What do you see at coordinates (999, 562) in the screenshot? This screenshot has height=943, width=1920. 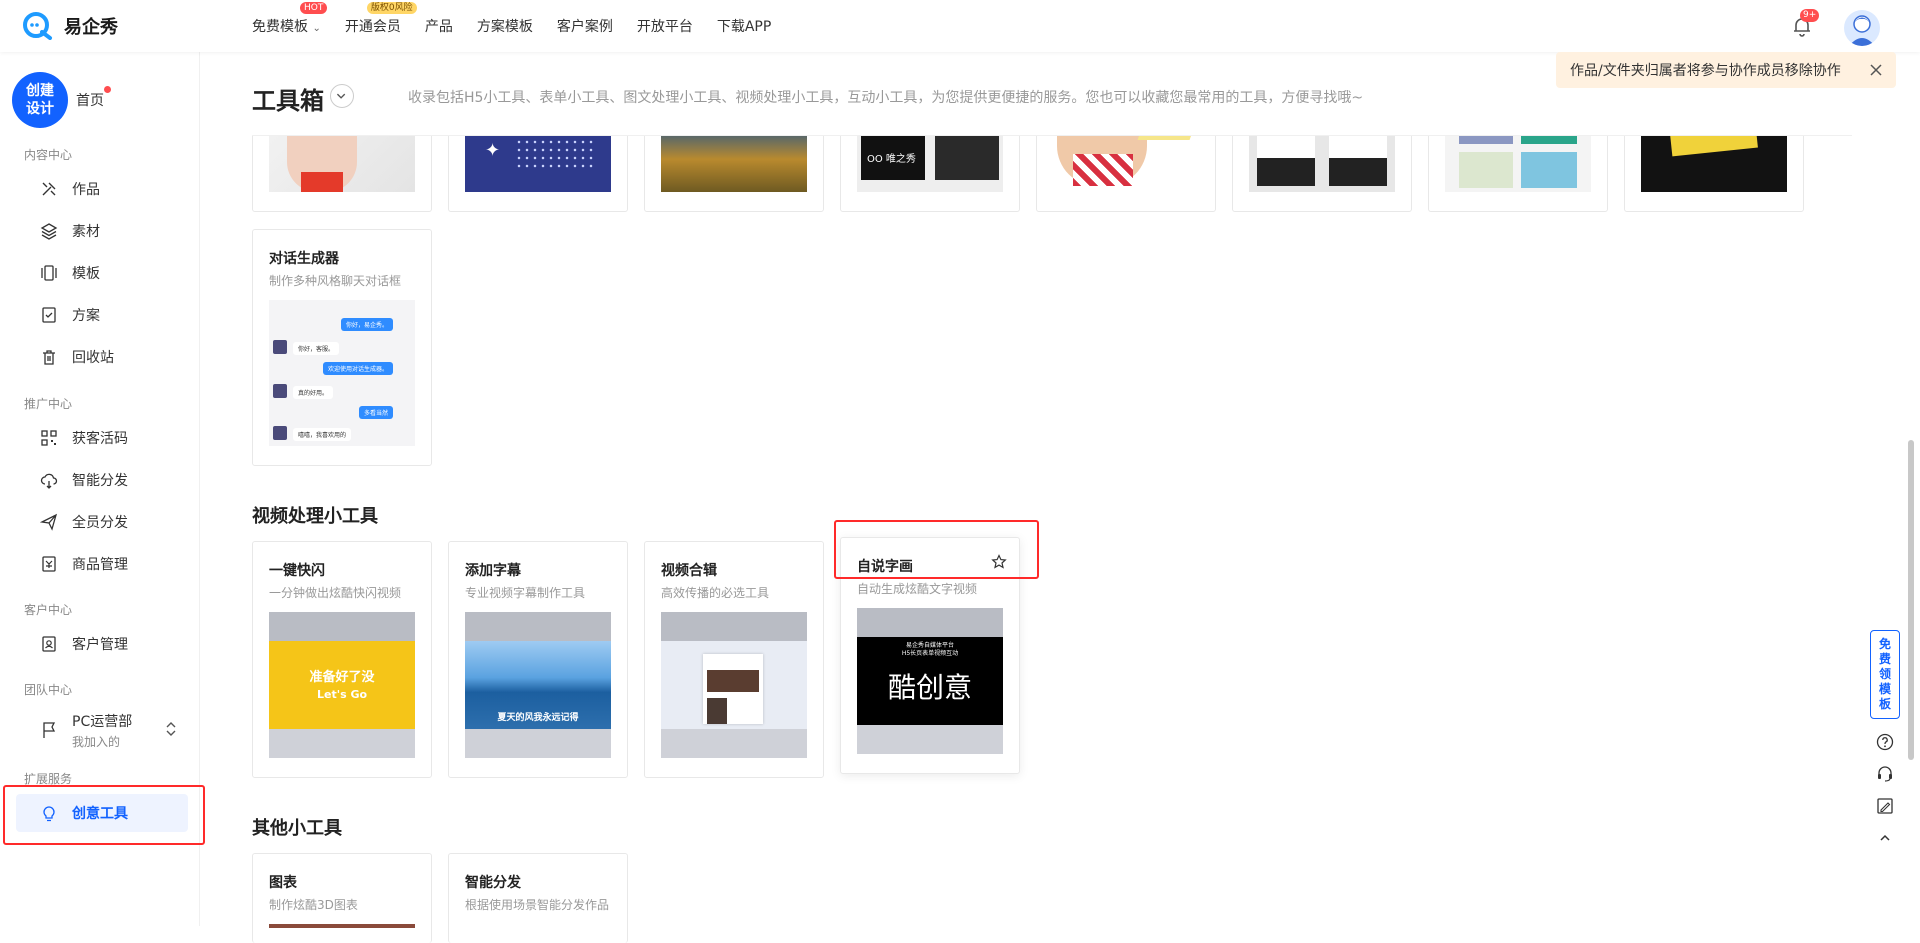 I see `star-icon` at bounding box center [999, 562].